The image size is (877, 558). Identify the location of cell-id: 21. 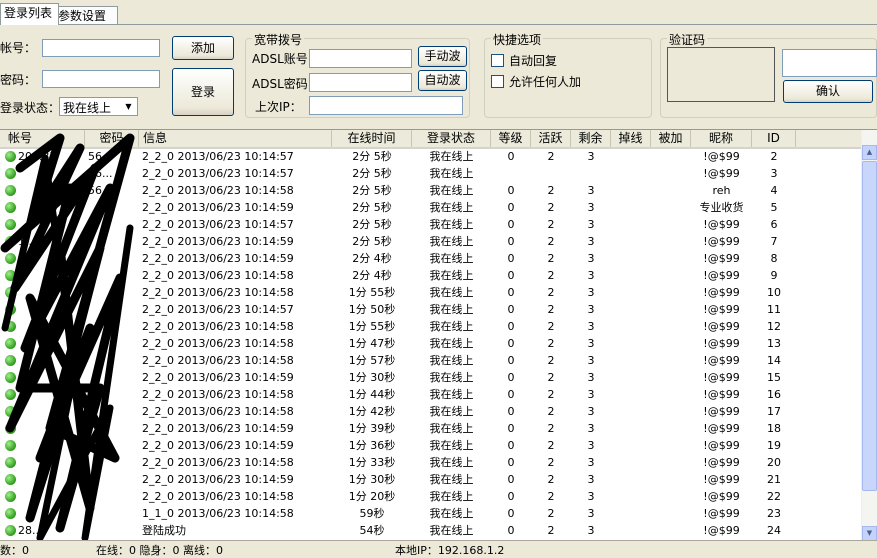
(774, 479).